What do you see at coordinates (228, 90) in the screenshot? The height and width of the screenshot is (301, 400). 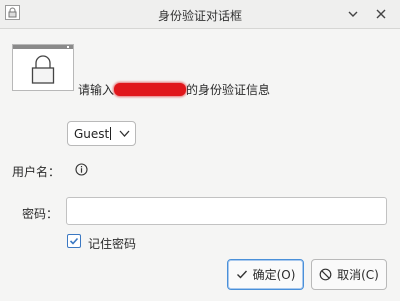 I see `prompt-suffix: 的身份验证信息` at bounding box center [228, 90].